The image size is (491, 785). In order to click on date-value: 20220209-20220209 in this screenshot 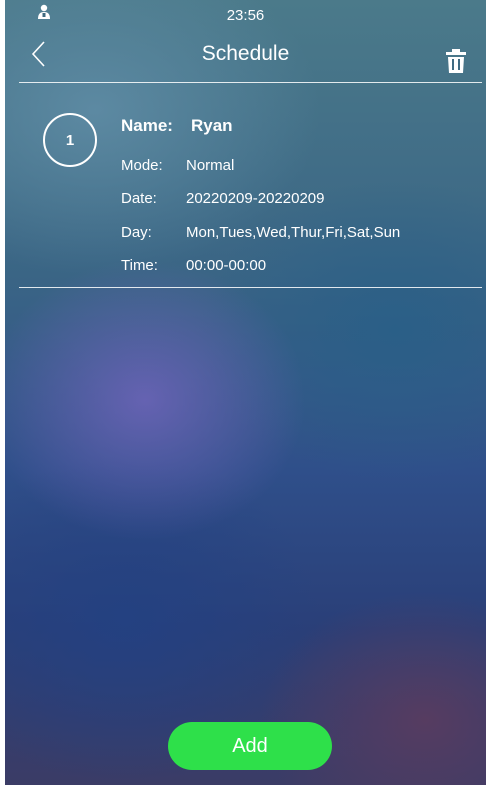, I will do `click(255, 198)`.